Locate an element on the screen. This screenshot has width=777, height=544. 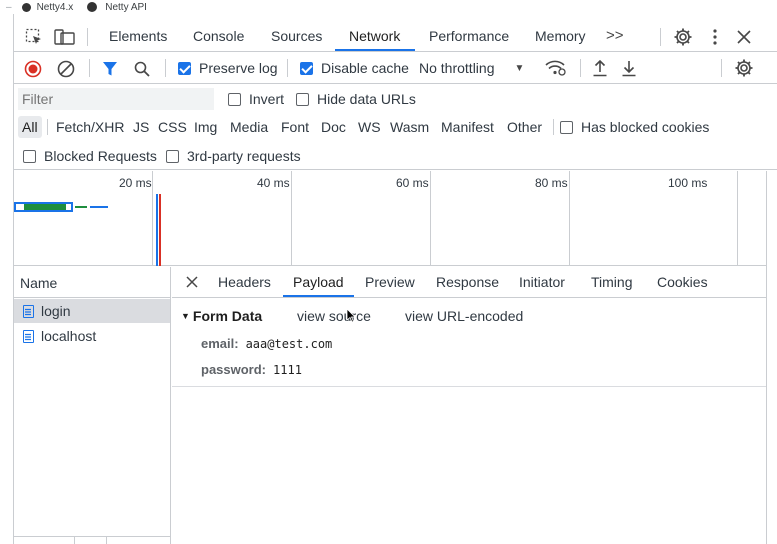
type-filter-ws: WS is located at coordinates (369, 127).